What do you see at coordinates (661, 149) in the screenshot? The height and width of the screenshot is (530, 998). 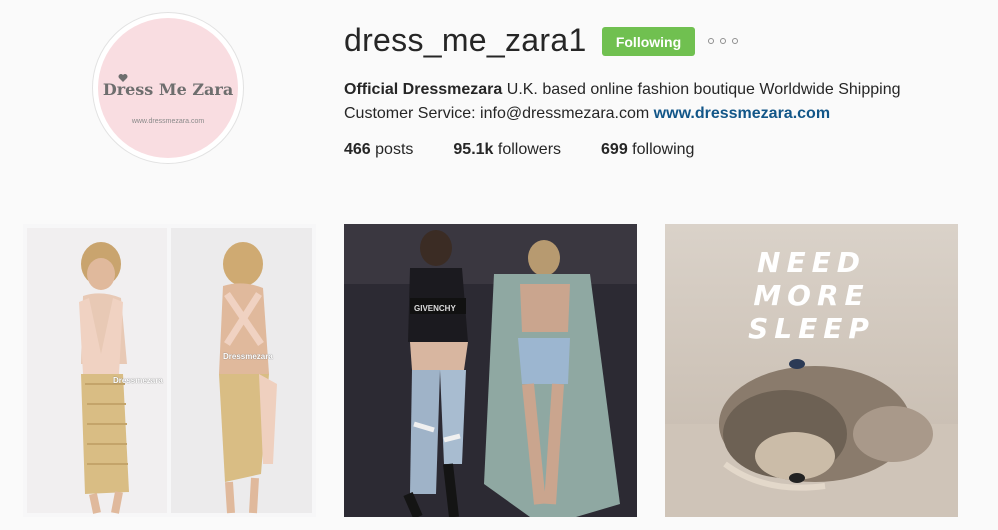 I see `following-label: following` at bounding box center [661, 149].